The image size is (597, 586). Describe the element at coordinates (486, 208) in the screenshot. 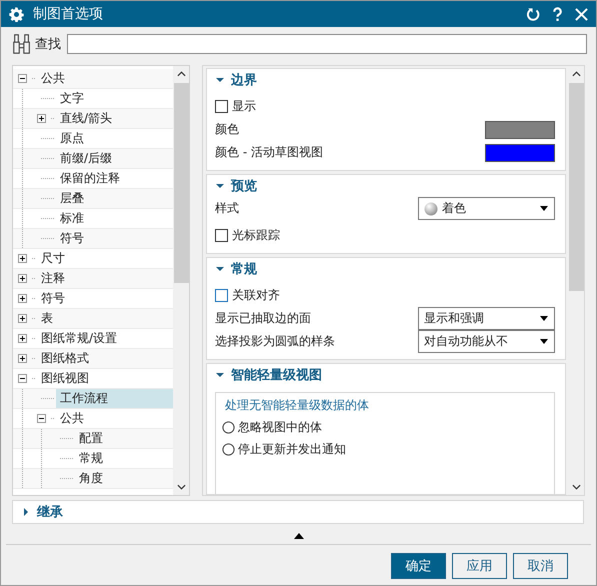

I see `dropdown: 着色` at that location.